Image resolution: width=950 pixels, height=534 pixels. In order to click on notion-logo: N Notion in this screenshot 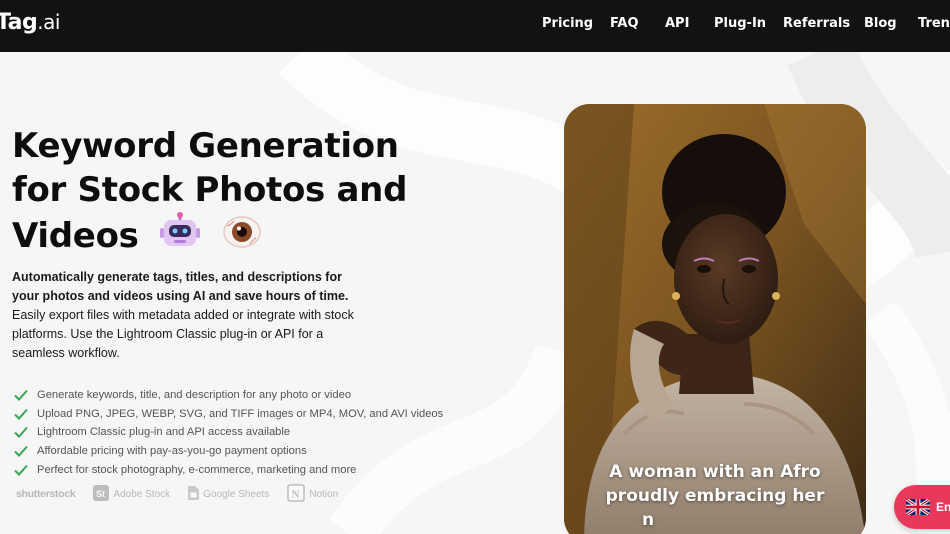, I will do `click(313, 494)`.